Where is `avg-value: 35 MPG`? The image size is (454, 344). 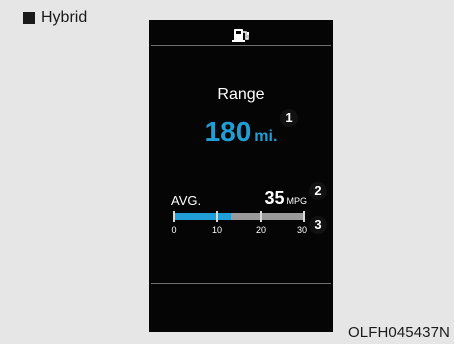 avg-value: 35 MPG is located at coordinates (285, 198).